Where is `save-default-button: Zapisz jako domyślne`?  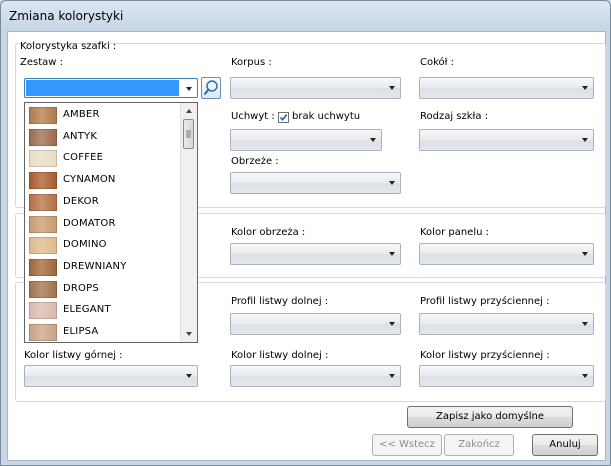 save-default-button: Zapisz jako domyślne is located at coordinates (490, 417).